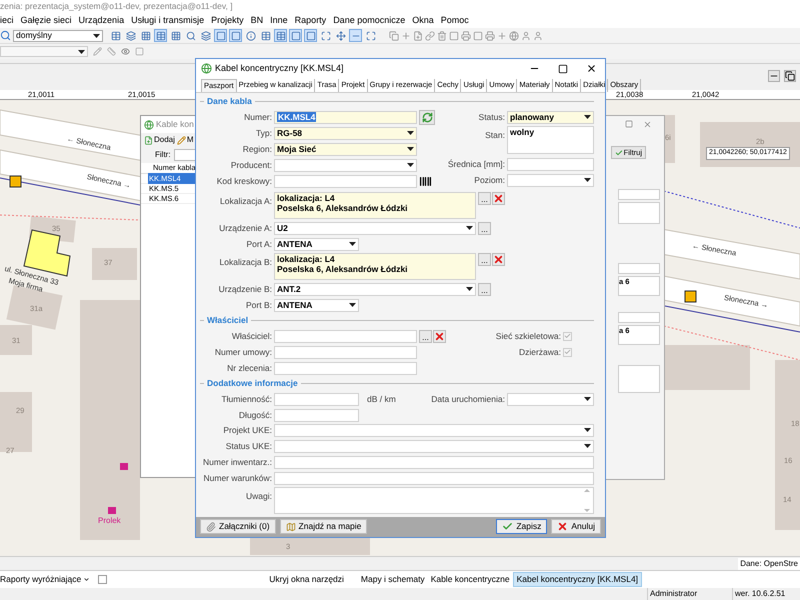 The width and height of the screenshot is (800, 600). What do you see at coordinates (116, 6) in the screenshot?
I see `window-title: zenia: prezentacja_system@o11-dev, prezentacja@o11-dev, ]` at bounding box center [116, 6].